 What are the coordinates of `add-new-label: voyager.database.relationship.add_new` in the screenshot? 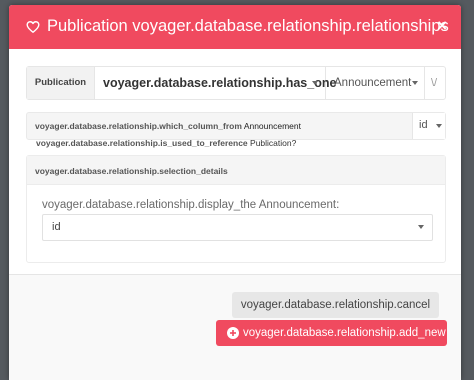 It's located at (344, 333).